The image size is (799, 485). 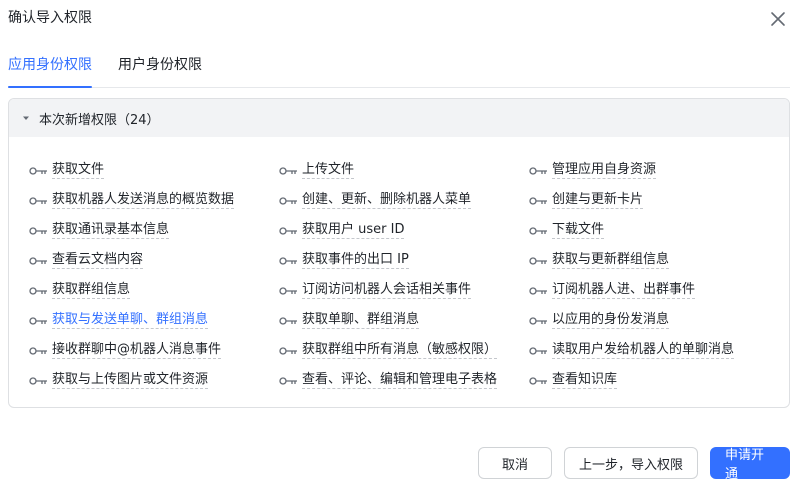 What do you see at coordinates (399, 72) in the screenshot?
I see `tab-bar: 应用身份权限 用户身份权限` at bounding box center [399, 72].